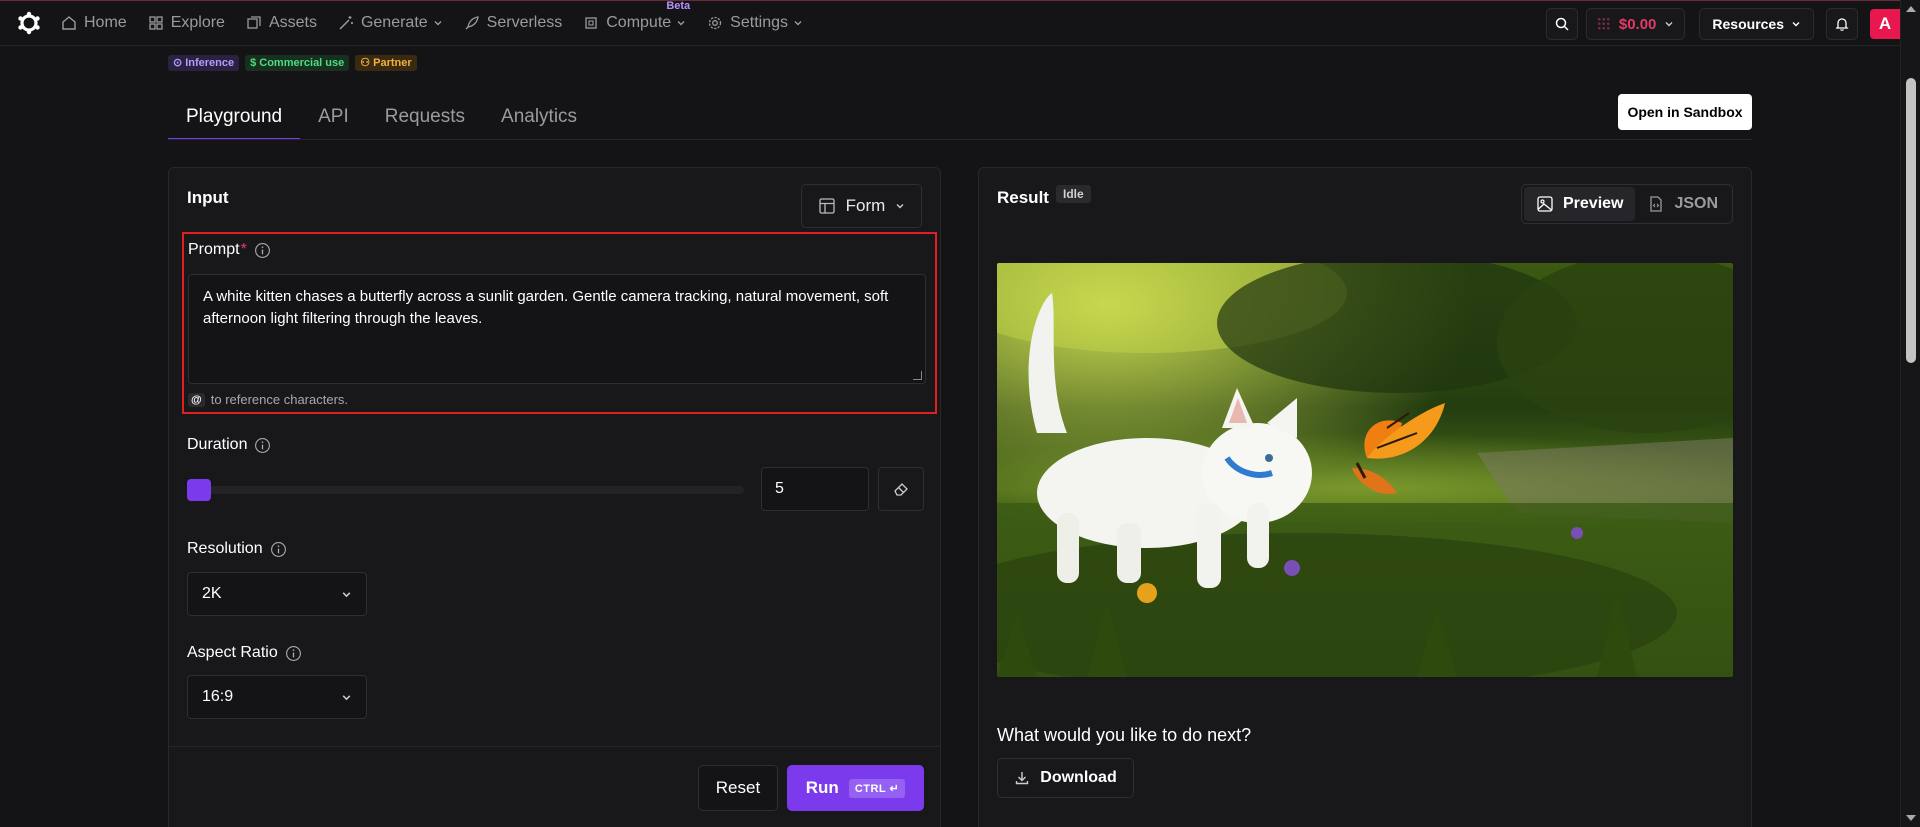  I want to click on json-label: JSON, so click(1696, 203).